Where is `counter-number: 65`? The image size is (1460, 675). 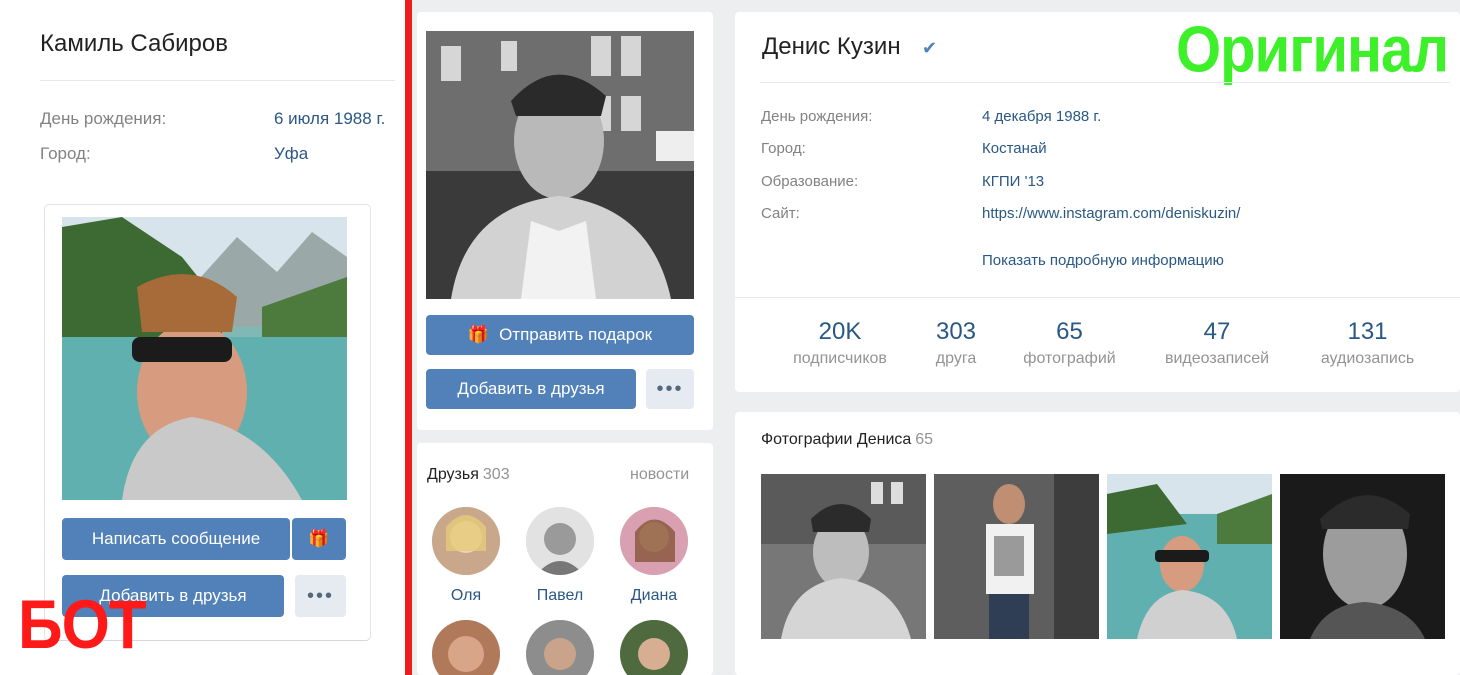
counter-number: 65 is located at coordinates (1069, 331).